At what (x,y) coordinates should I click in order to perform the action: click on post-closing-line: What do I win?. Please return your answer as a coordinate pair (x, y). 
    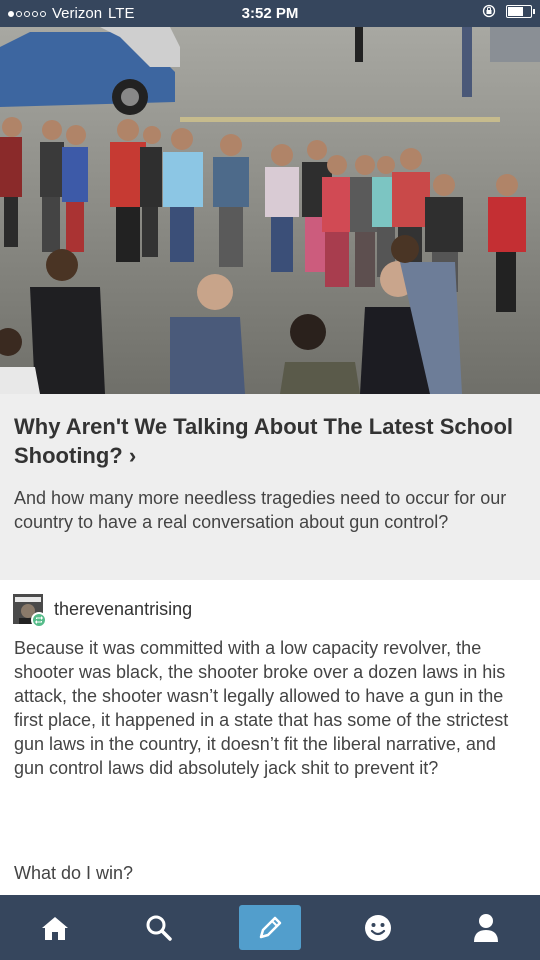
    Looking at the image, I should click on (74, 873).